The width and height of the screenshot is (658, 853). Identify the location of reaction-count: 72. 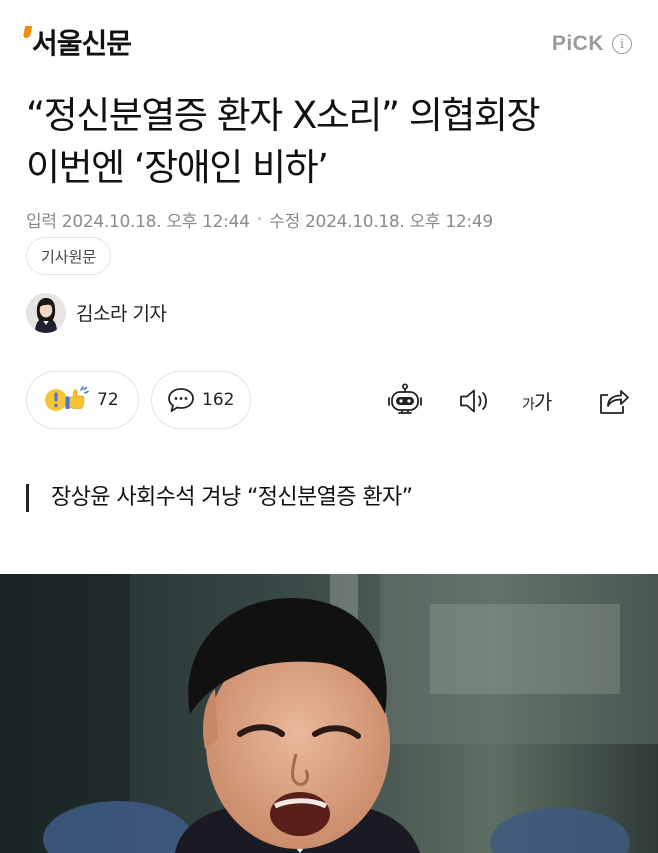
(108, 400).